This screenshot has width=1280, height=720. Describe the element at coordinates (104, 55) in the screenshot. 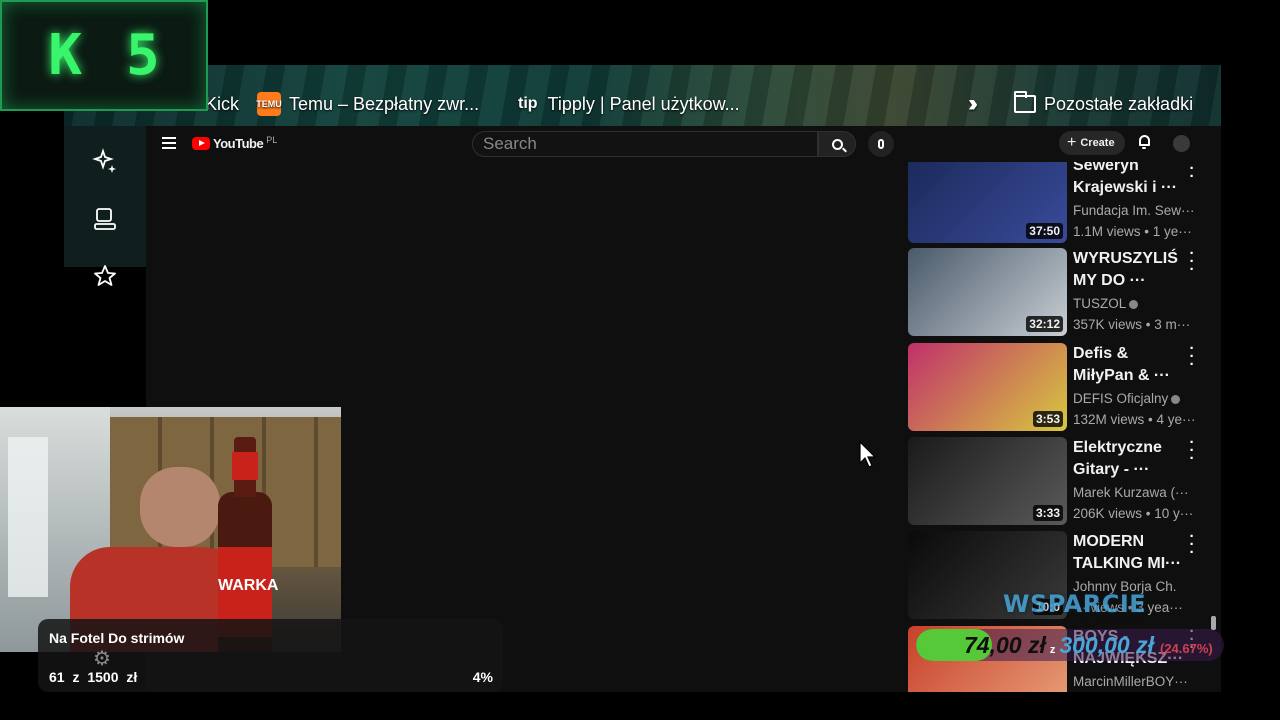

I see `kick-overlay: K 5` at that location.